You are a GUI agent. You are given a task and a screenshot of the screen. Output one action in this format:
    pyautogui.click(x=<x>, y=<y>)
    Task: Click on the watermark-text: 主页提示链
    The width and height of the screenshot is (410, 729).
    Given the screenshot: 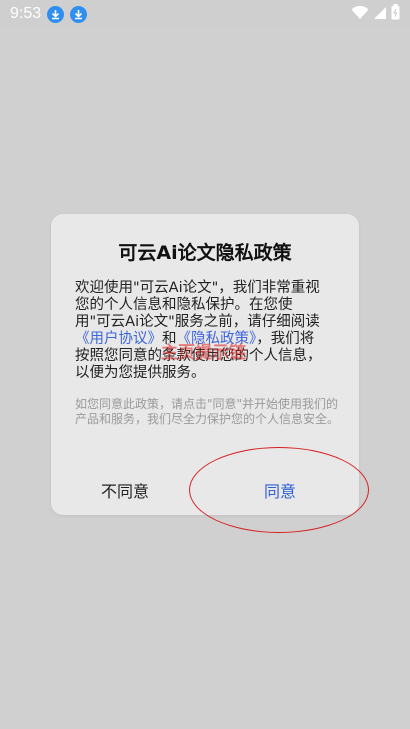 What is the action you would take?
    pyautogui.click(x=203, y=353)
    